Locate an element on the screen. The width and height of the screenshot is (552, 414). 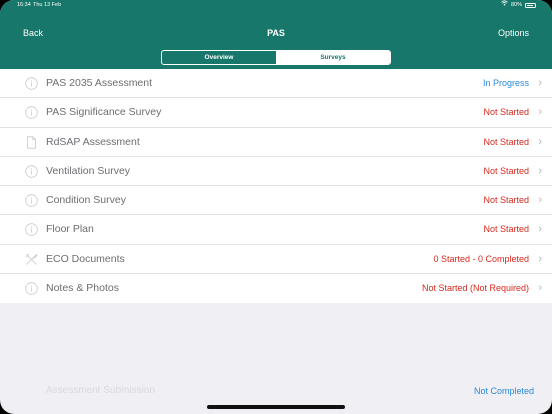
wifi-icon is located at coordinates (504, 5).